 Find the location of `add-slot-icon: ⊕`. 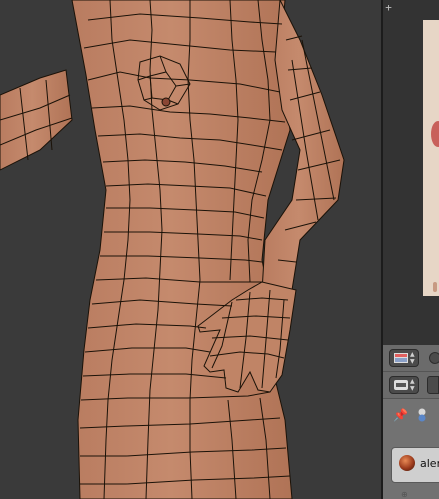

add-slot-icon: ⊕ is located at coordinates (404, 494).